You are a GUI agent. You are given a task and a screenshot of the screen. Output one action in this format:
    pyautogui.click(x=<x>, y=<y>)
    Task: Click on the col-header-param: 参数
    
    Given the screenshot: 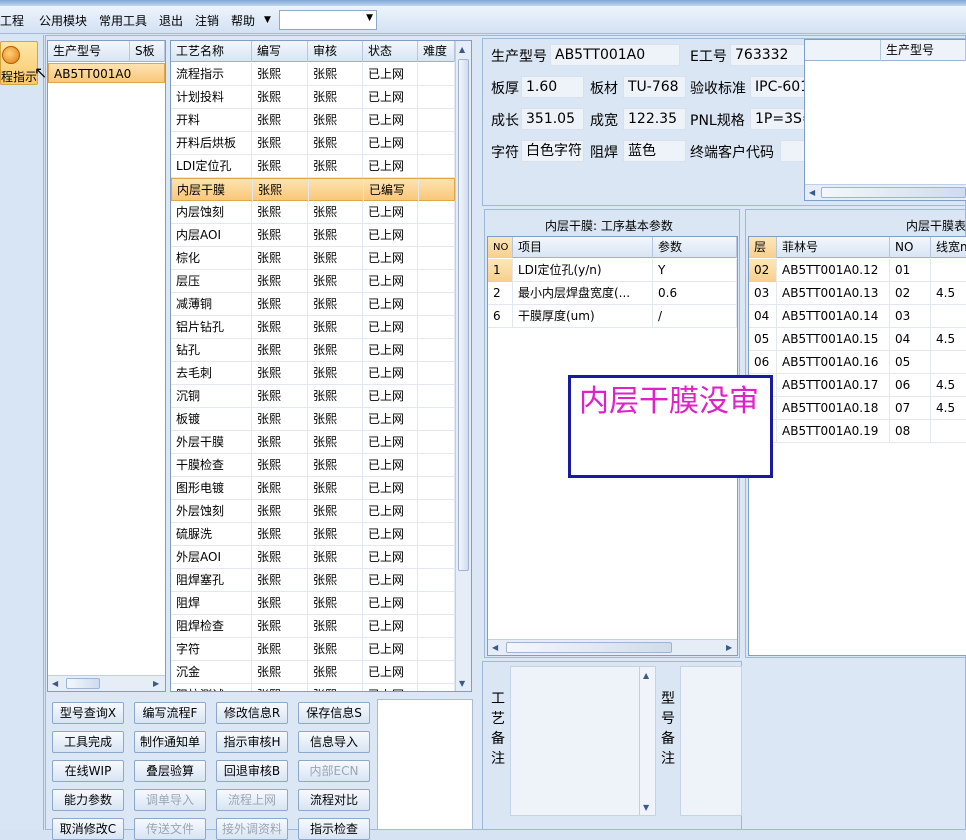 What is the action you would take?
    pyautogui.click(x=695, y=247)
    